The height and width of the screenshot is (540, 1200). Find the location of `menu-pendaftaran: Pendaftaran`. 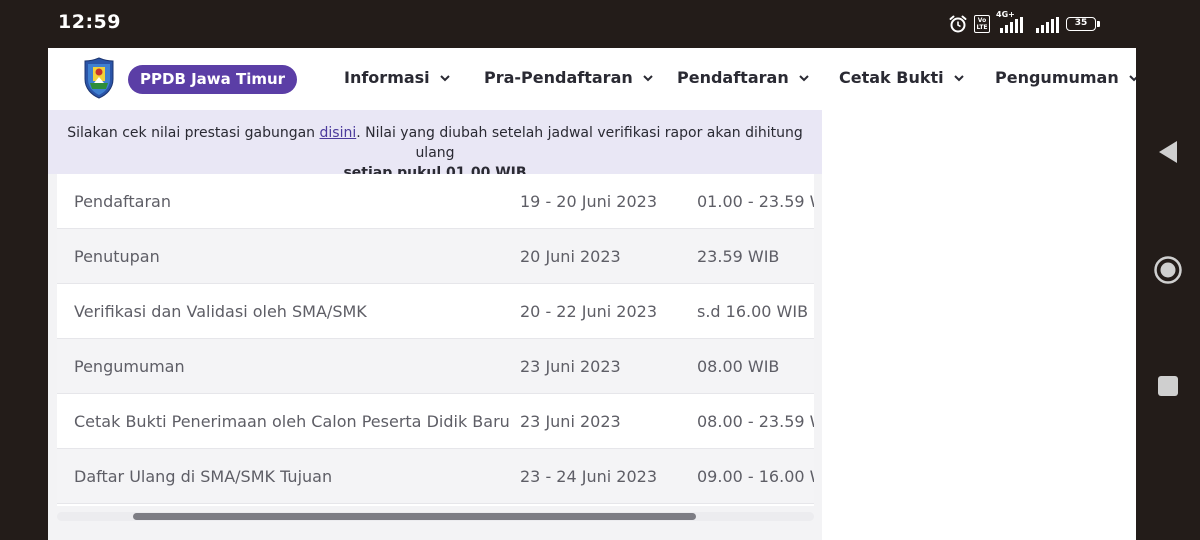

menu-pendaftaran: Pendaftaran is located at coordinates (744, 77).